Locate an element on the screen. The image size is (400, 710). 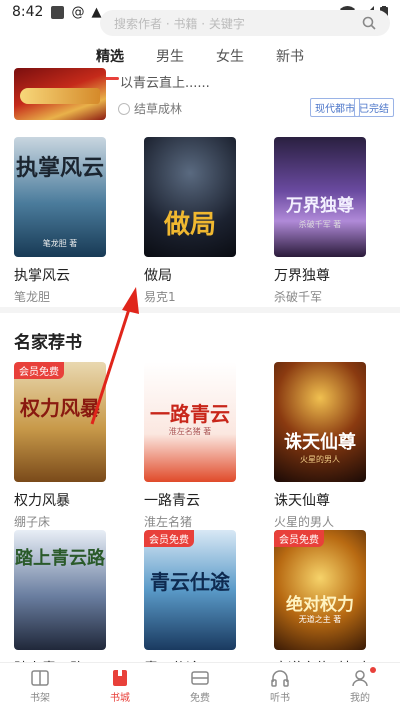
book-card: 会员免费 青云仕途 青云仕途 is located at coordinates (190, 604).